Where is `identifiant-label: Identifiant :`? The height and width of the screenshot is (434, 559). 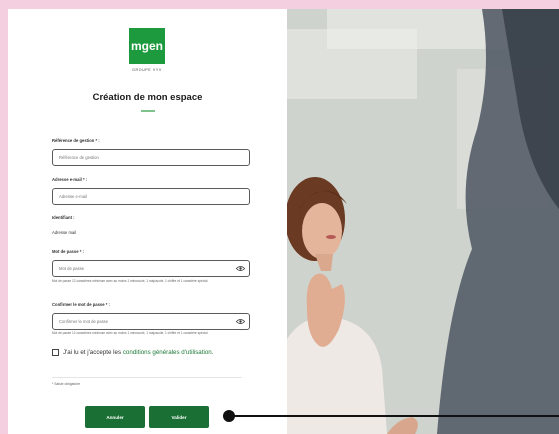
identifiant-label: Identifiant : is located at coordinates (63, 217).